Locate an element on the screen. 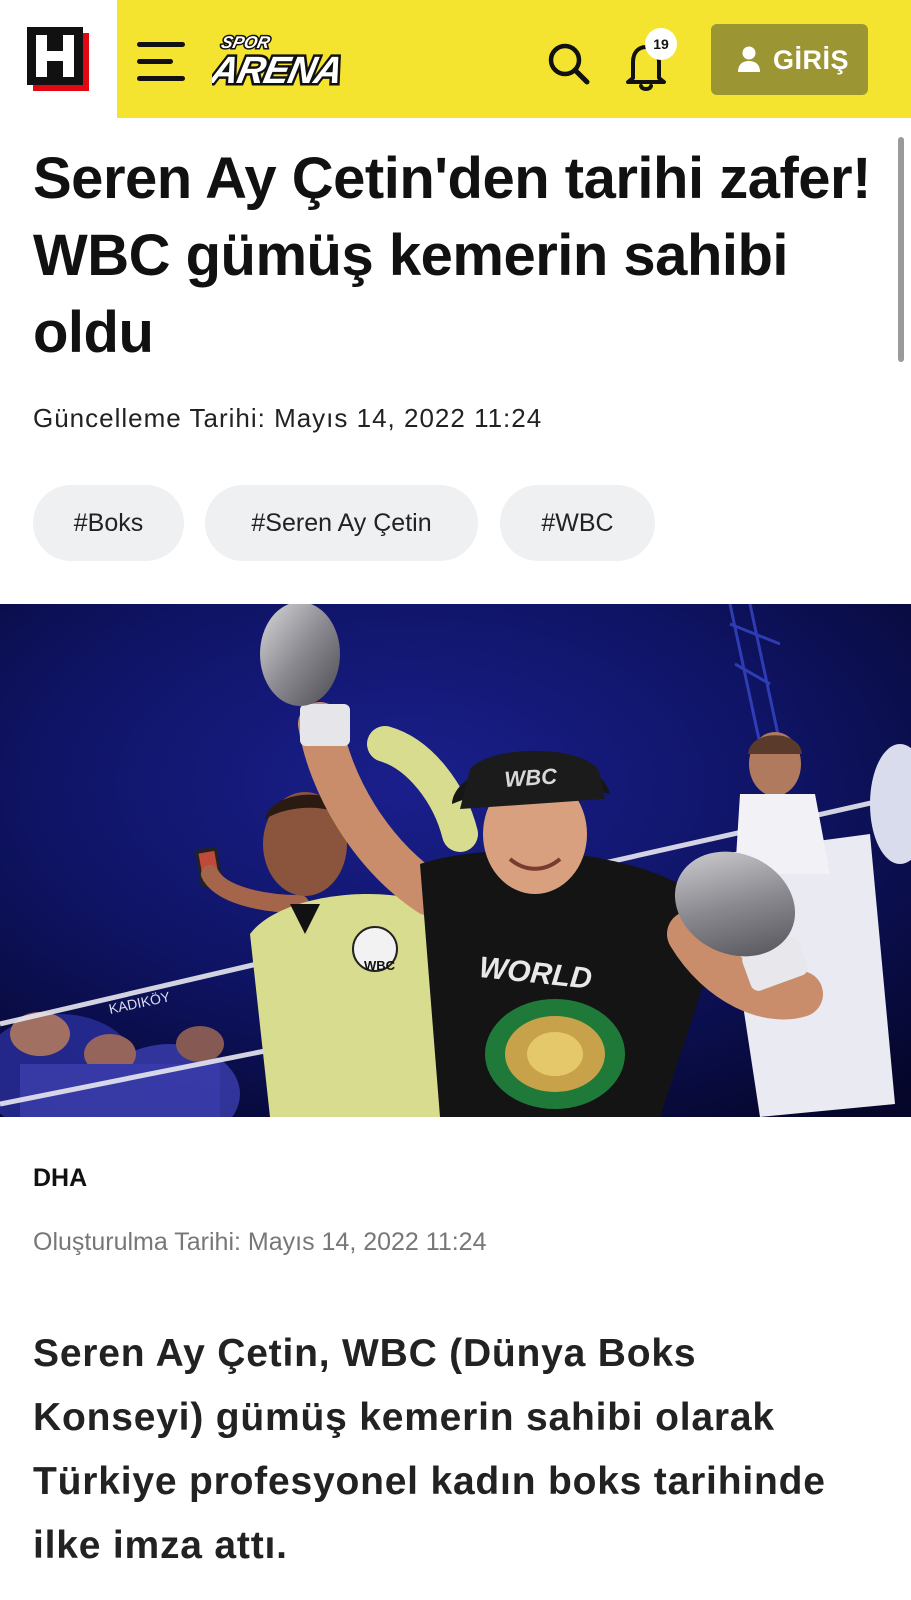 This screenshot has width=911, height=1600. updated-date: Güncelleme Tarihi: Mayıs 14, 2022 11:24 is located at coordinates (288, 418).